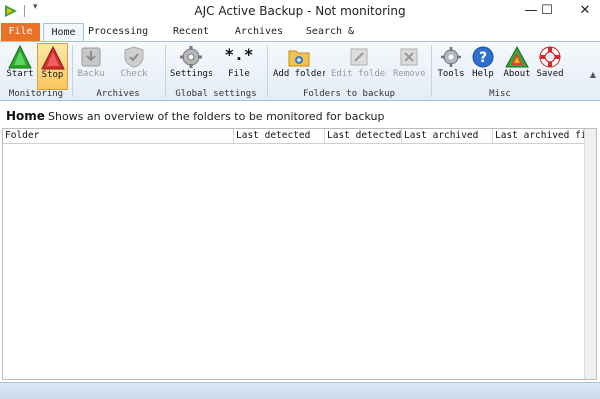 Image resolution: width=600 pixels, height=399 pixels. Describe the element at coordinates (52, 75) in the screenshot. I see `stop-label: Stop` at that location.